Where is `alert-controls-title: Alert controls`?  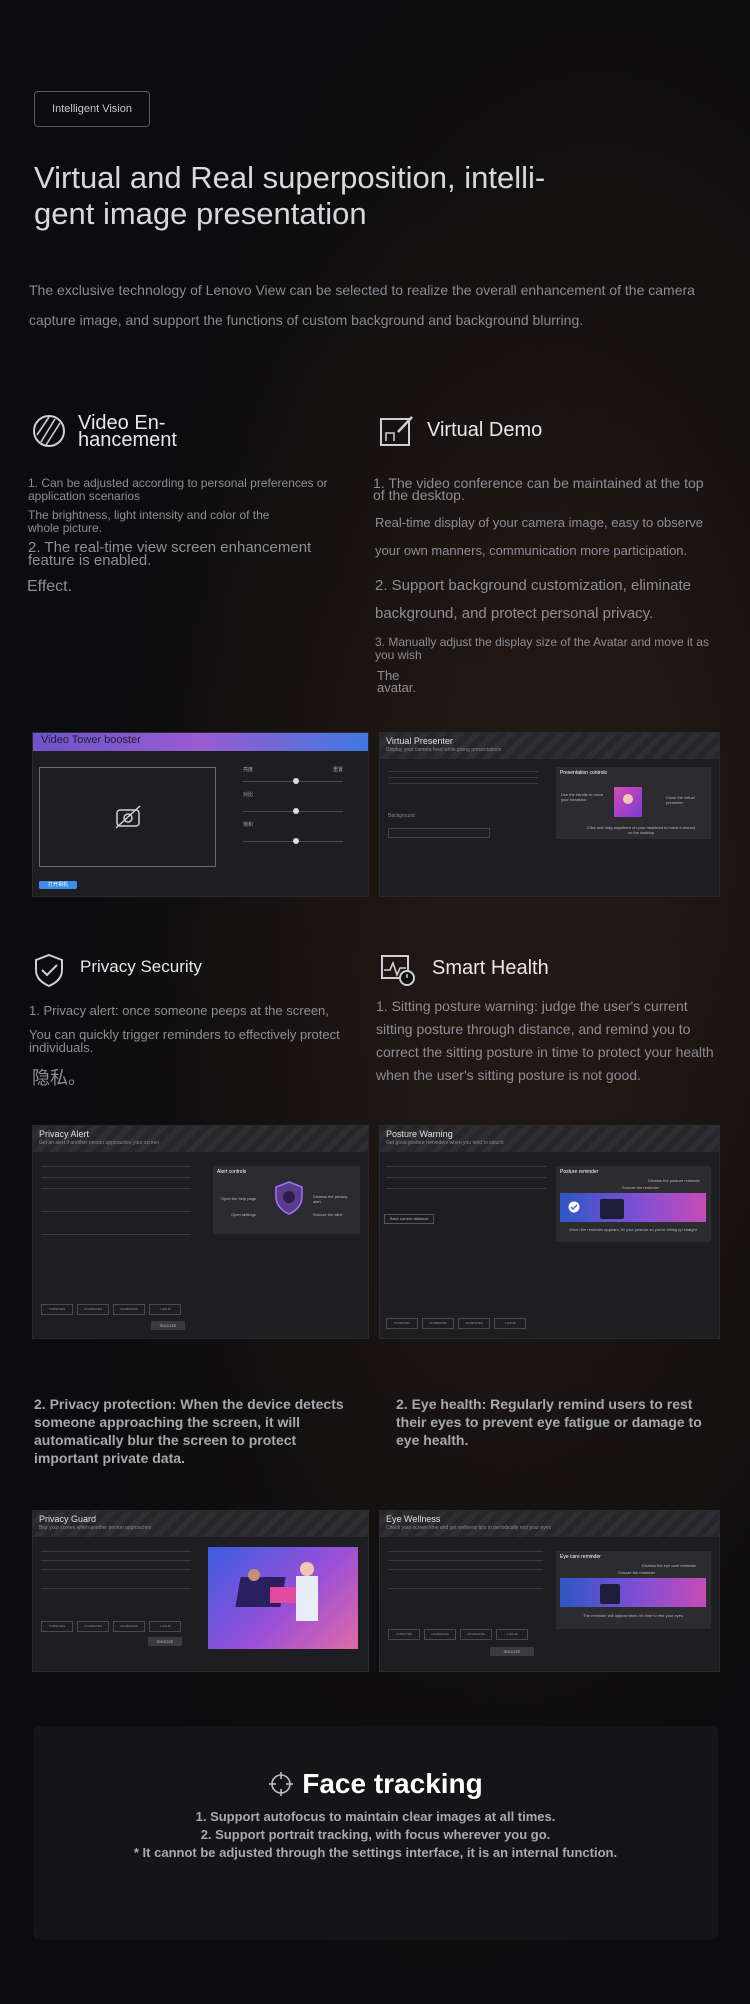 alert-controls-title: Alert controls is located at coordinates (232, 1172).